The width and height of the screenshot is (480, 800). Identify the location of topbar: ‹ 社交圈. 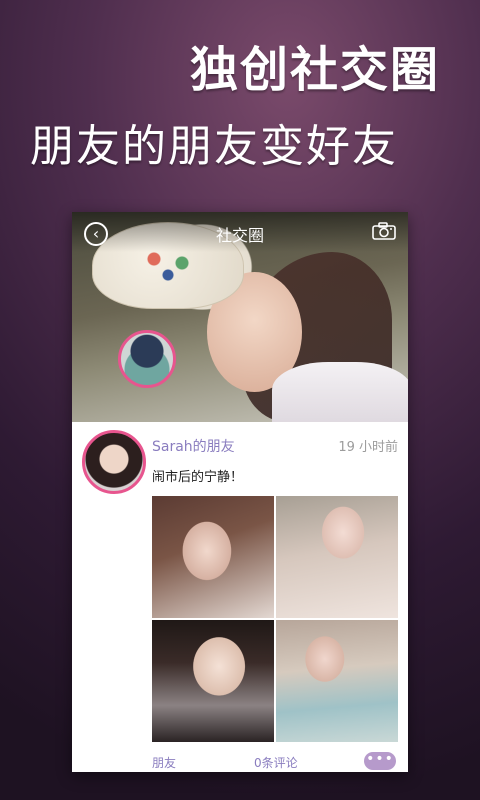
(240, 232).